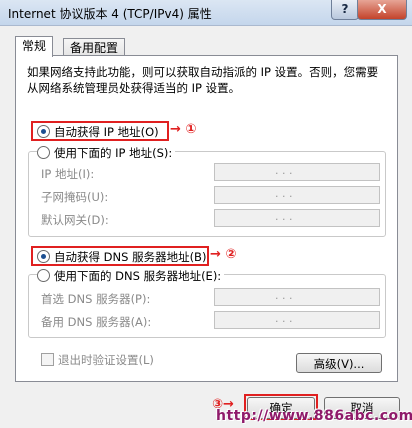 The height and width of the screenshot is (428, 412). Describe the element at coordinates (345, 10) in the screenshot. I see `help-button: ?` at that location.